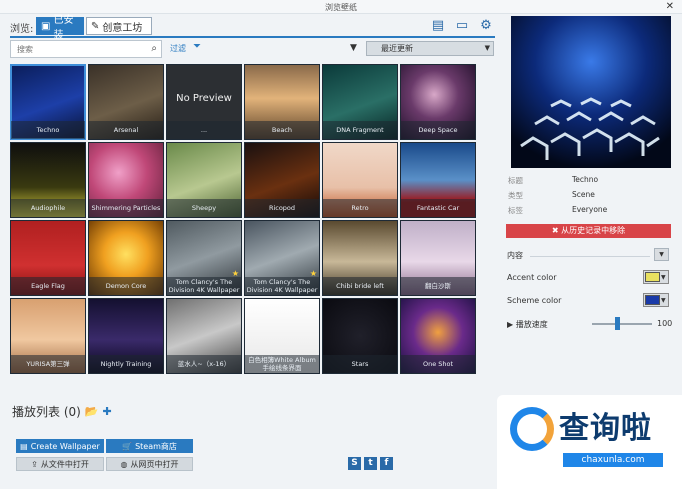  Describe the element at coordinates (60, 28) in the screenshot. I see `tab-installed: ▣ 已安装` at that location.